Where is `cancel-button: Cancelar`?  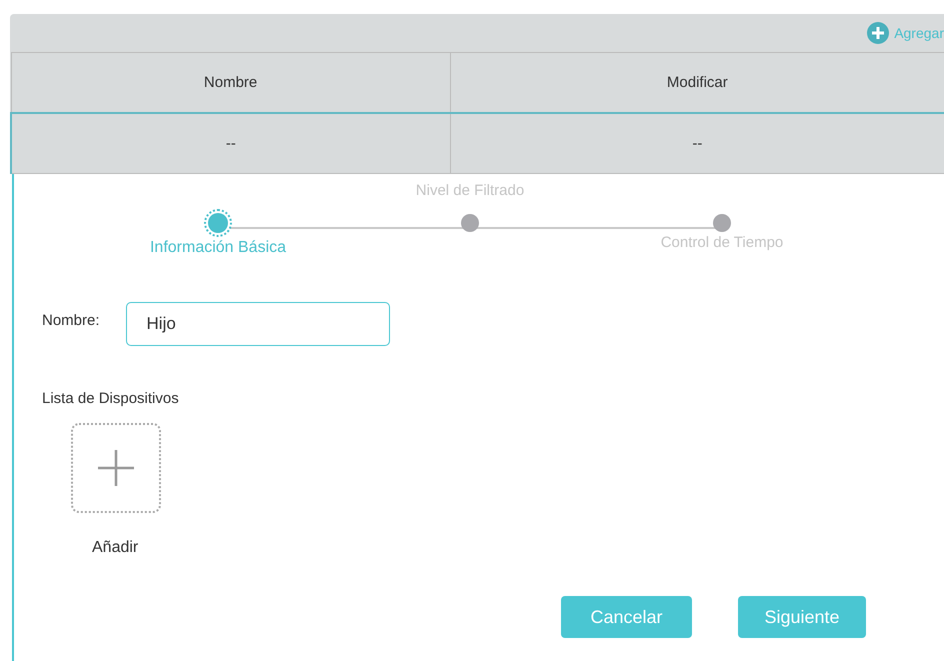
cancel-button: Cancelar is located at coordinates (626, 617).